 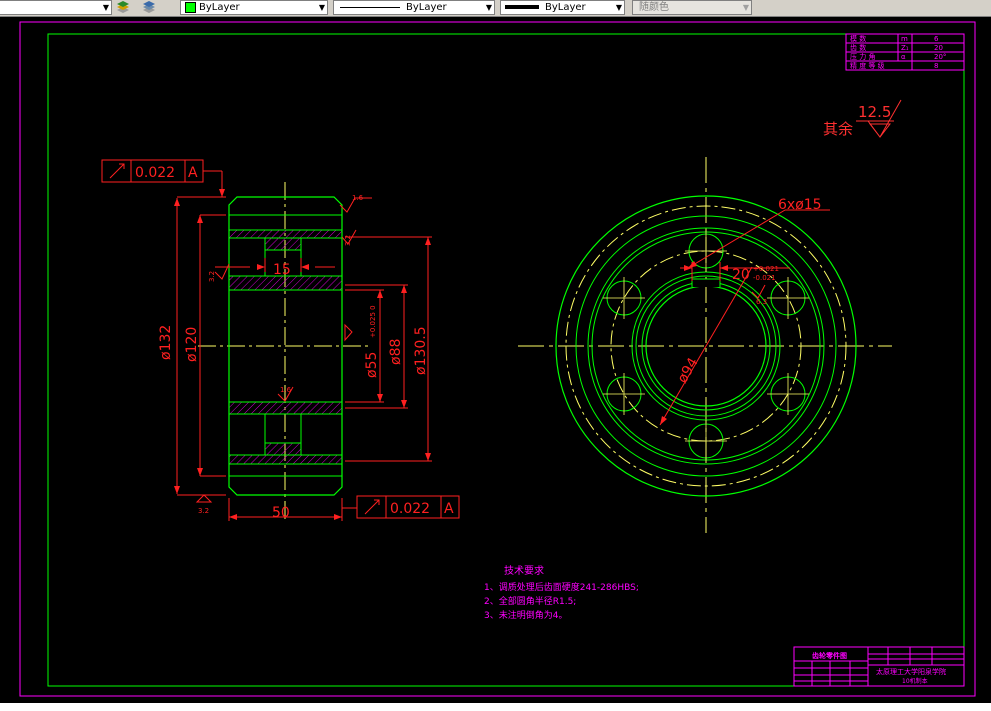 What do you see at coordinates (940, 57) in the screenshot?
I see `param-value: 20°` at bounding box center [940, 57].